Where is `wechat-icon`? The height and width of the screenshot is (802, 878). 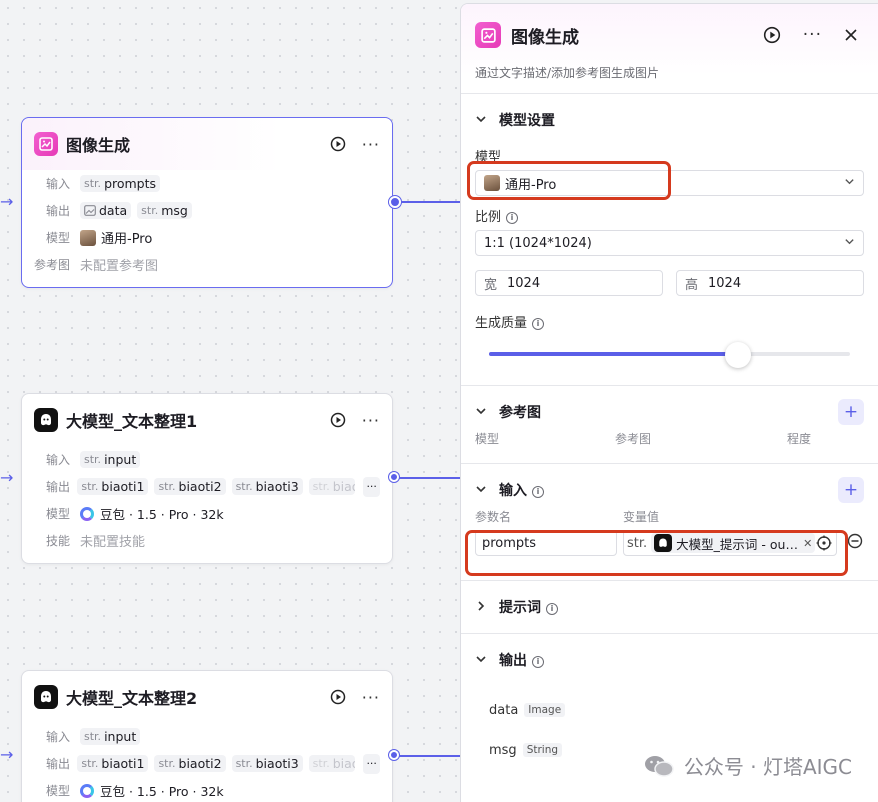
wechat-icon is located at coordinates (659, 766).